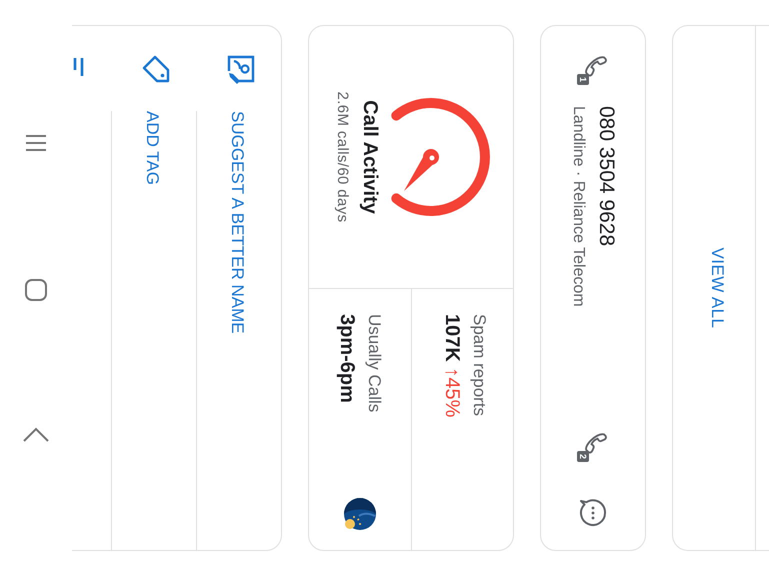 The width and height of the screenshot is (769, 576). I want to click on tag-icon, so click(156, 69).